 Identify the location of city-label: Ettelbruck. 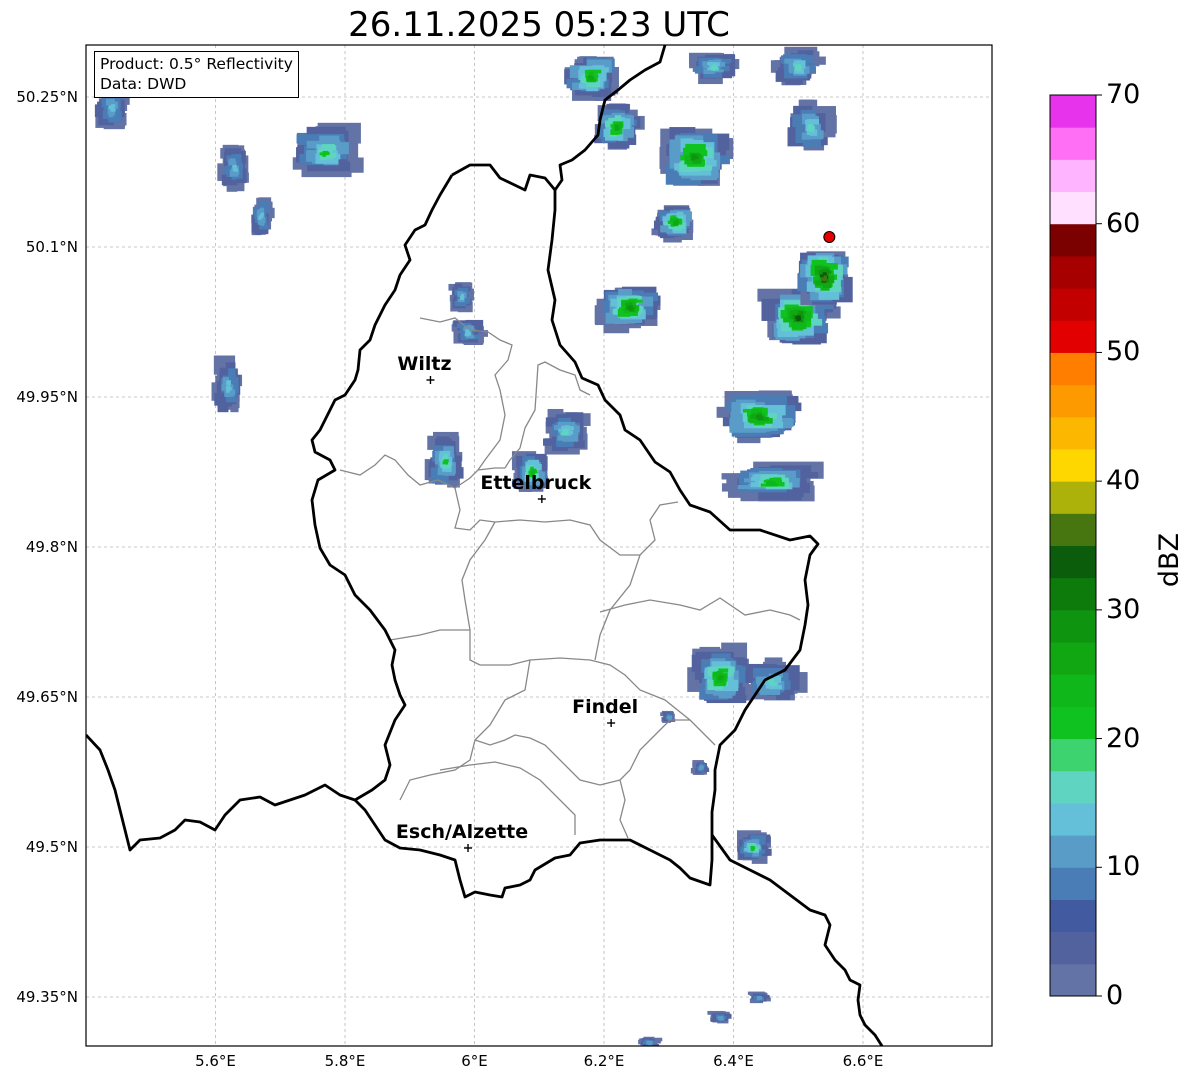
(535, 483).